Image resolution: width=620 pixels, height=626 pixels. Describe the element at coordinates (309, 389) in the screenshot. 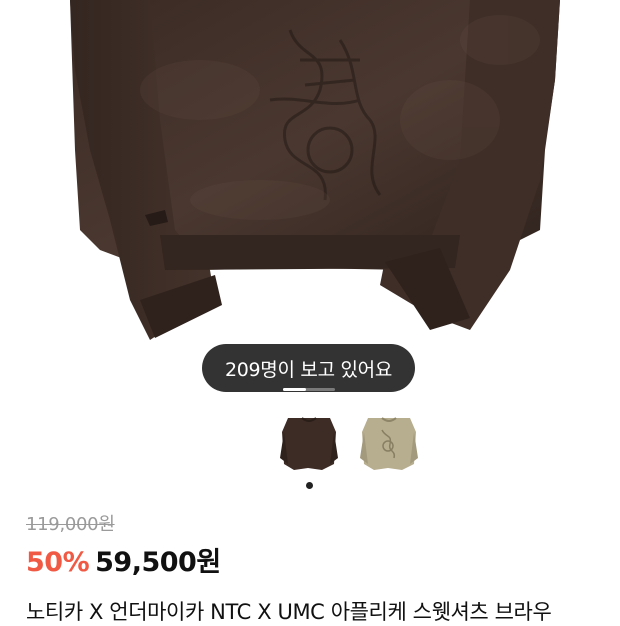

I see `image-pager-indicator` at that location.